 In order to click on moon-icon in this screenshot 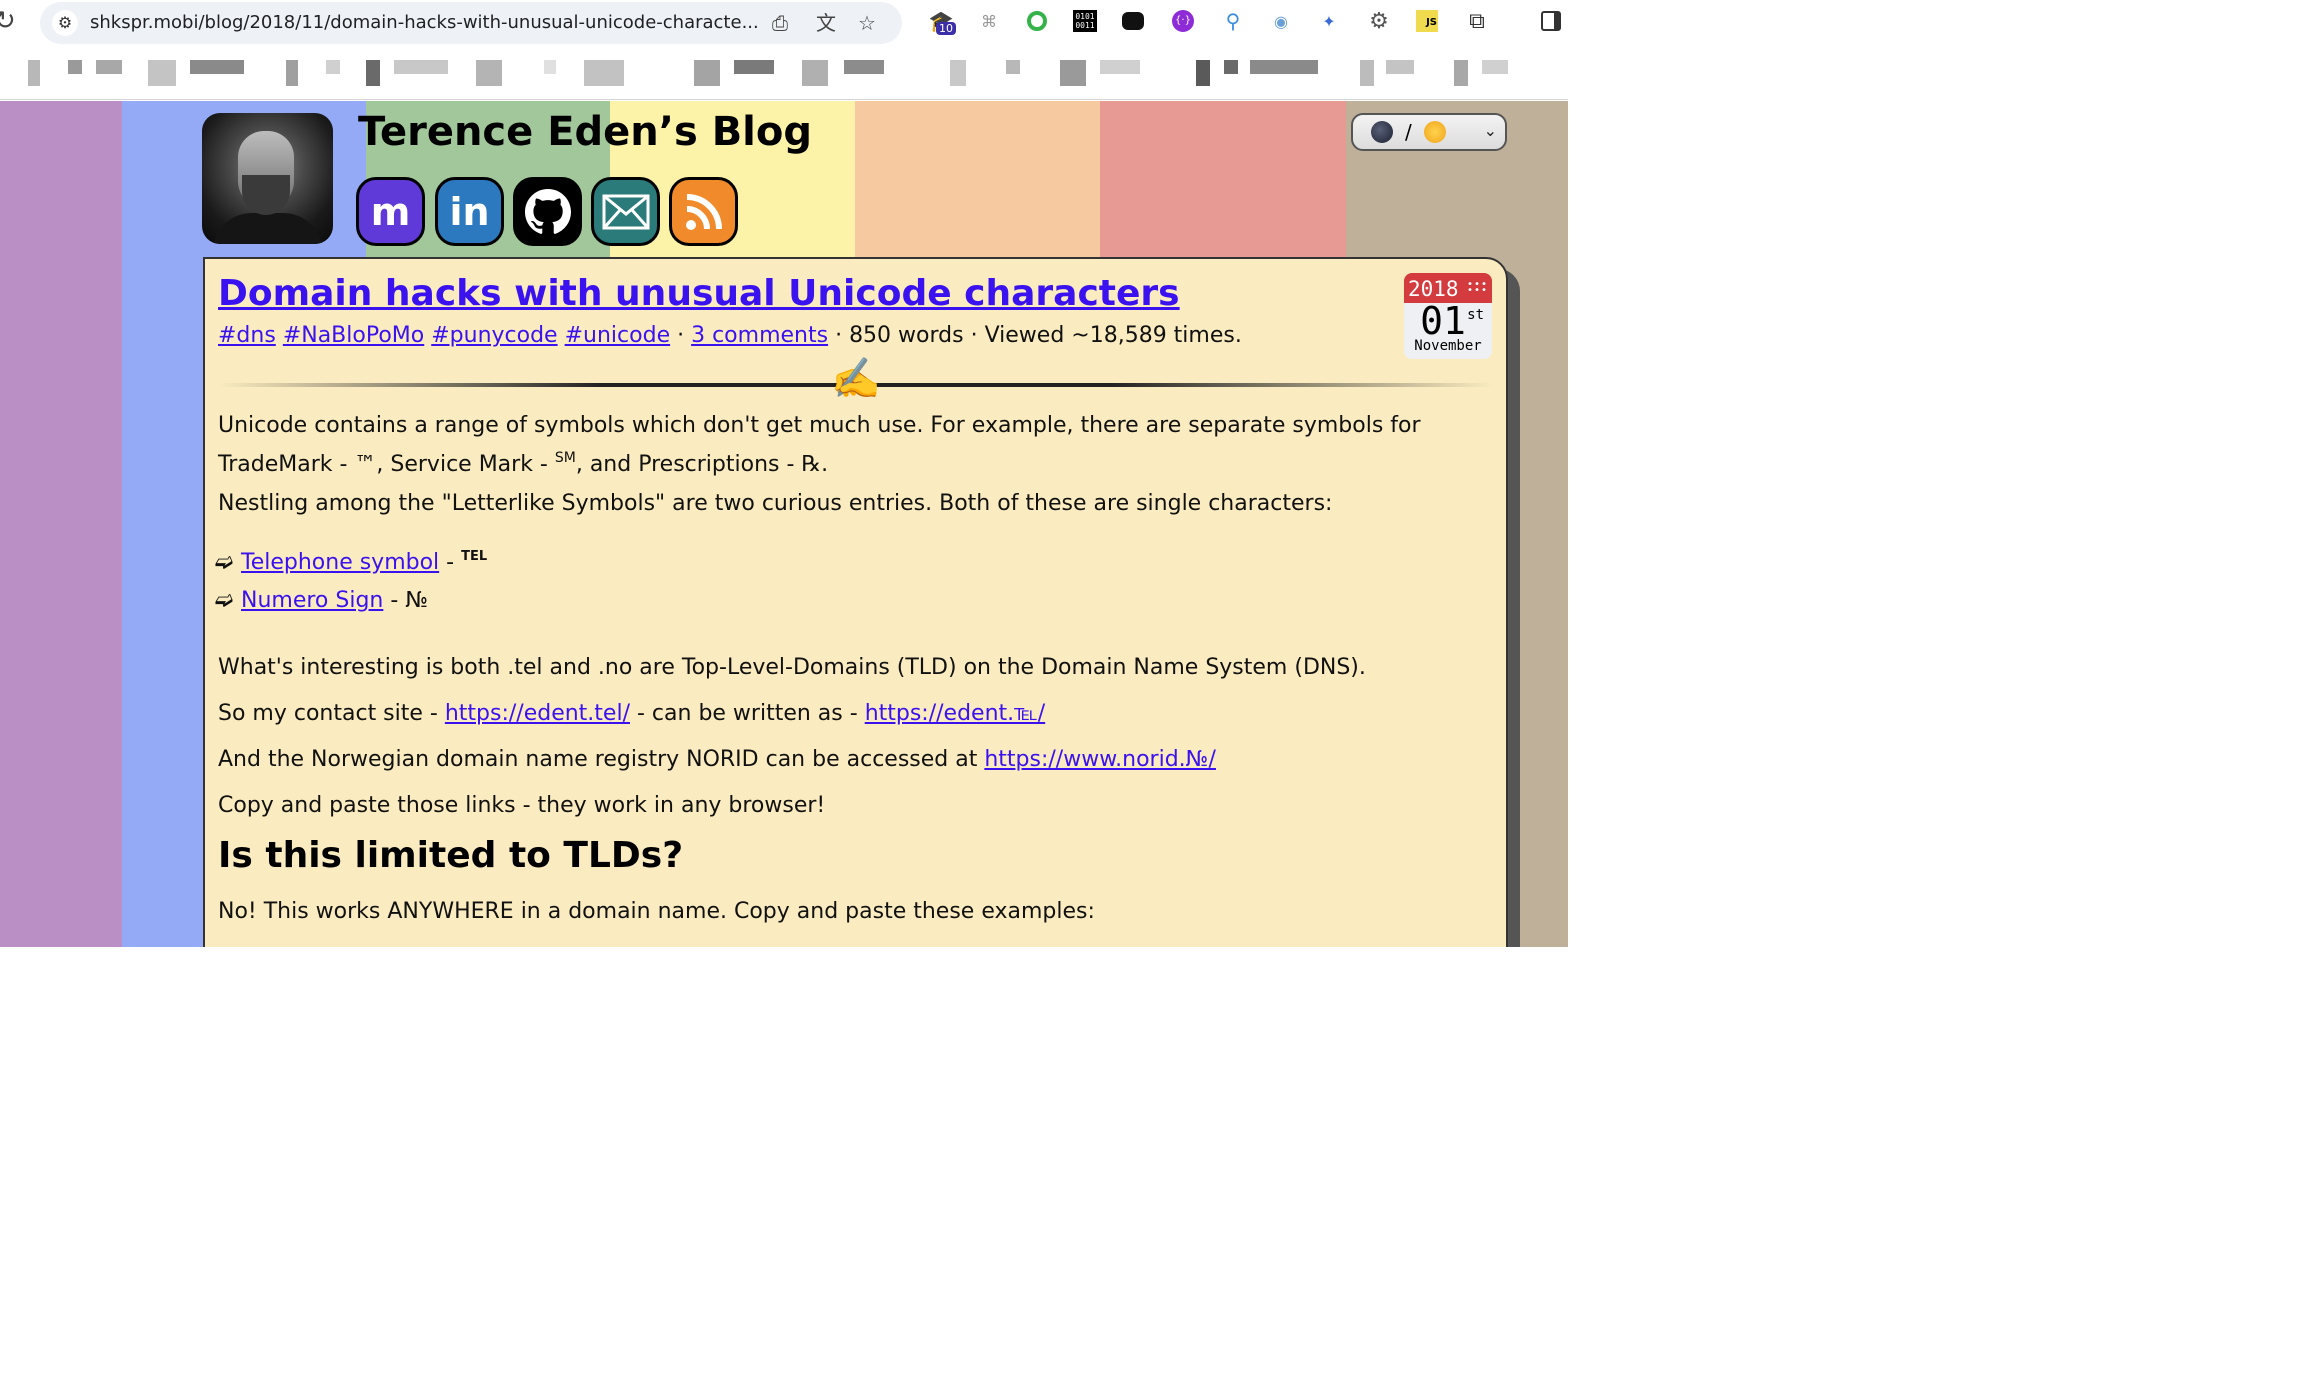, I will do `click(1382, 132)`.